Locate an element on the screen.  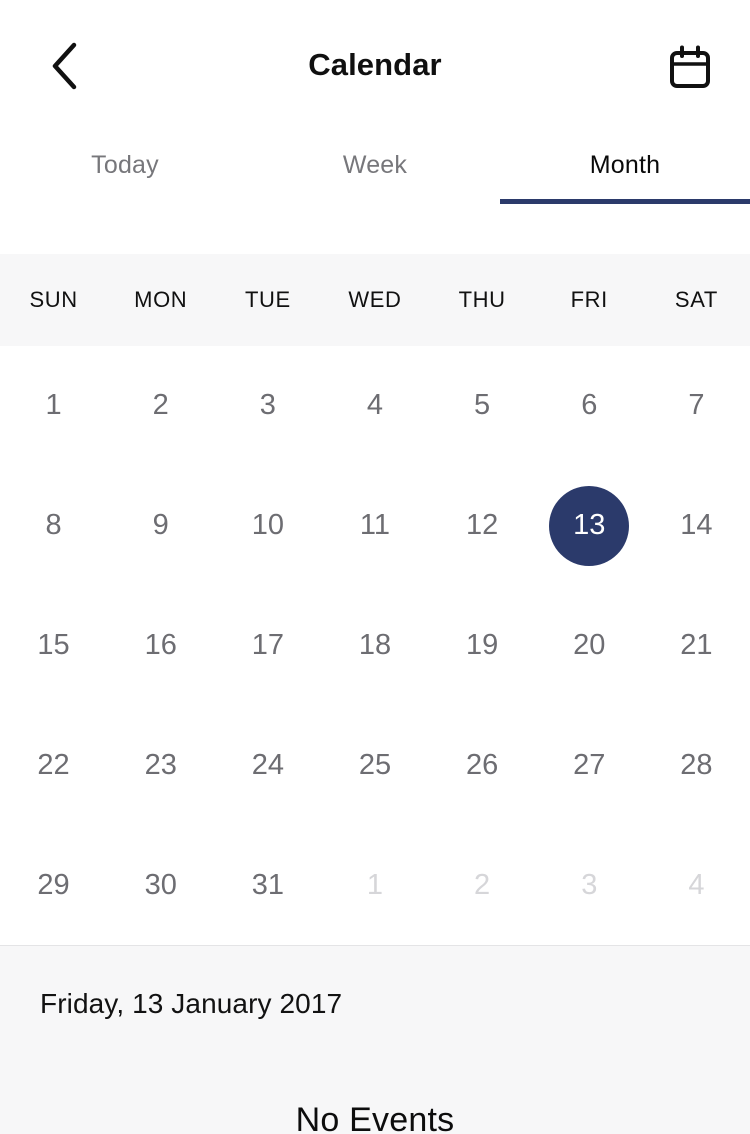
day-number: 8 is located at coordinates (53, 525).